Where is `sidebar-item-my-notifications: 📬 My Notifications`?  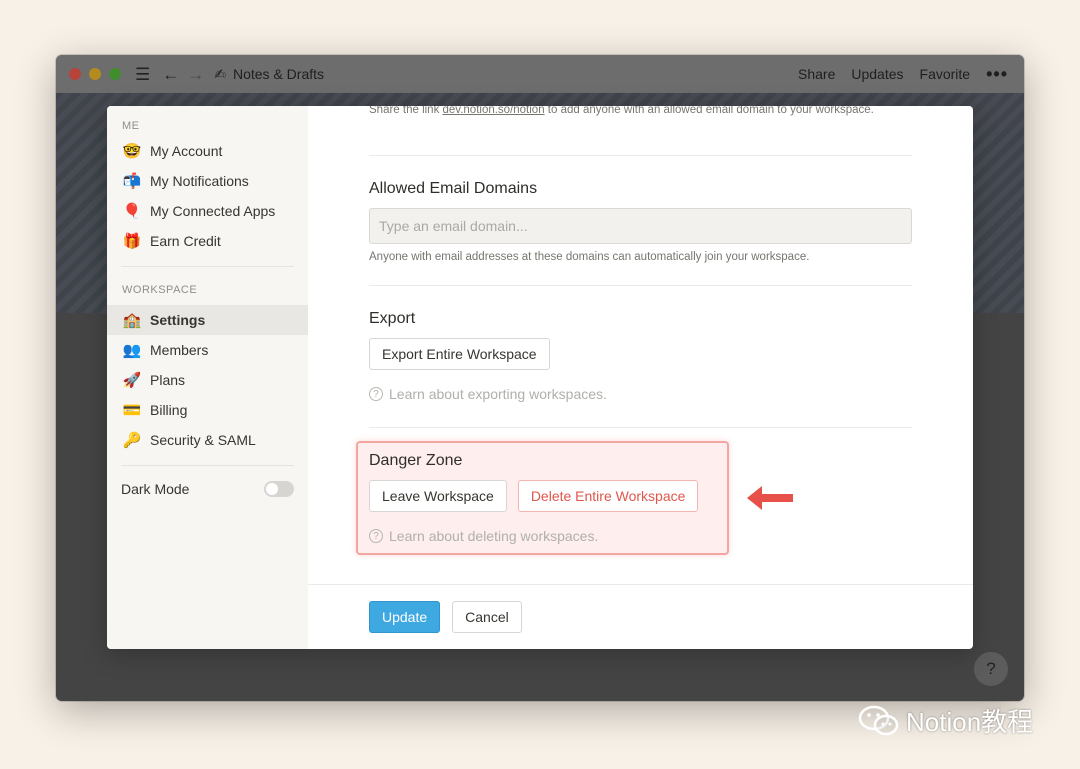 sidebar-item-my-notifications: 📬 My Notifications is located at coordinates (207, 181).